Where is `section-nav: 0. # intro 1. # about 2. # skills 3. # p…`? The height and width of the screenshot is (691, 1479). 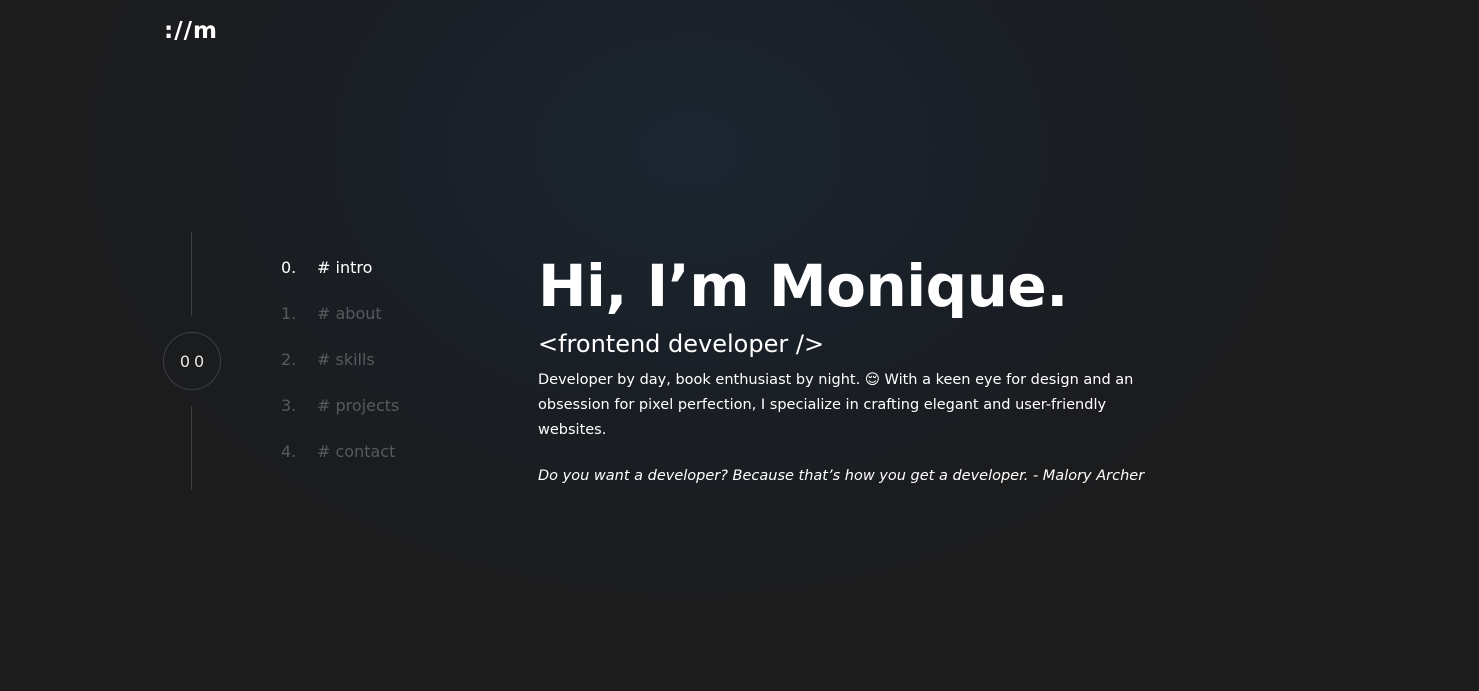 section-nav: 0. # intro 1. # about 2. # skills 3. # p… is located at coordinates (340, 373).